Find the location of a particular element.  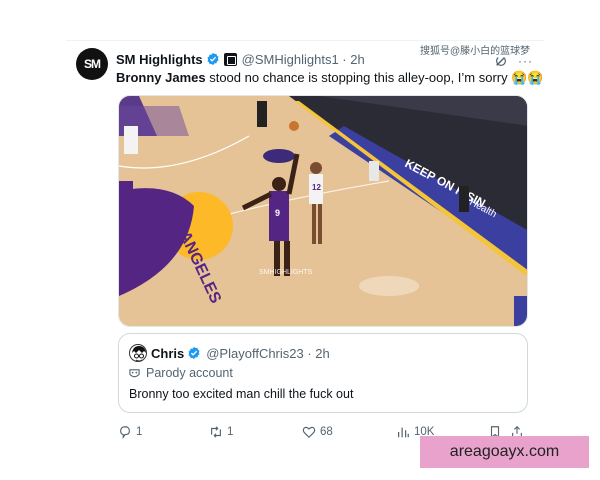

more-options-icon: ··· is located at coordinates (525, 61).